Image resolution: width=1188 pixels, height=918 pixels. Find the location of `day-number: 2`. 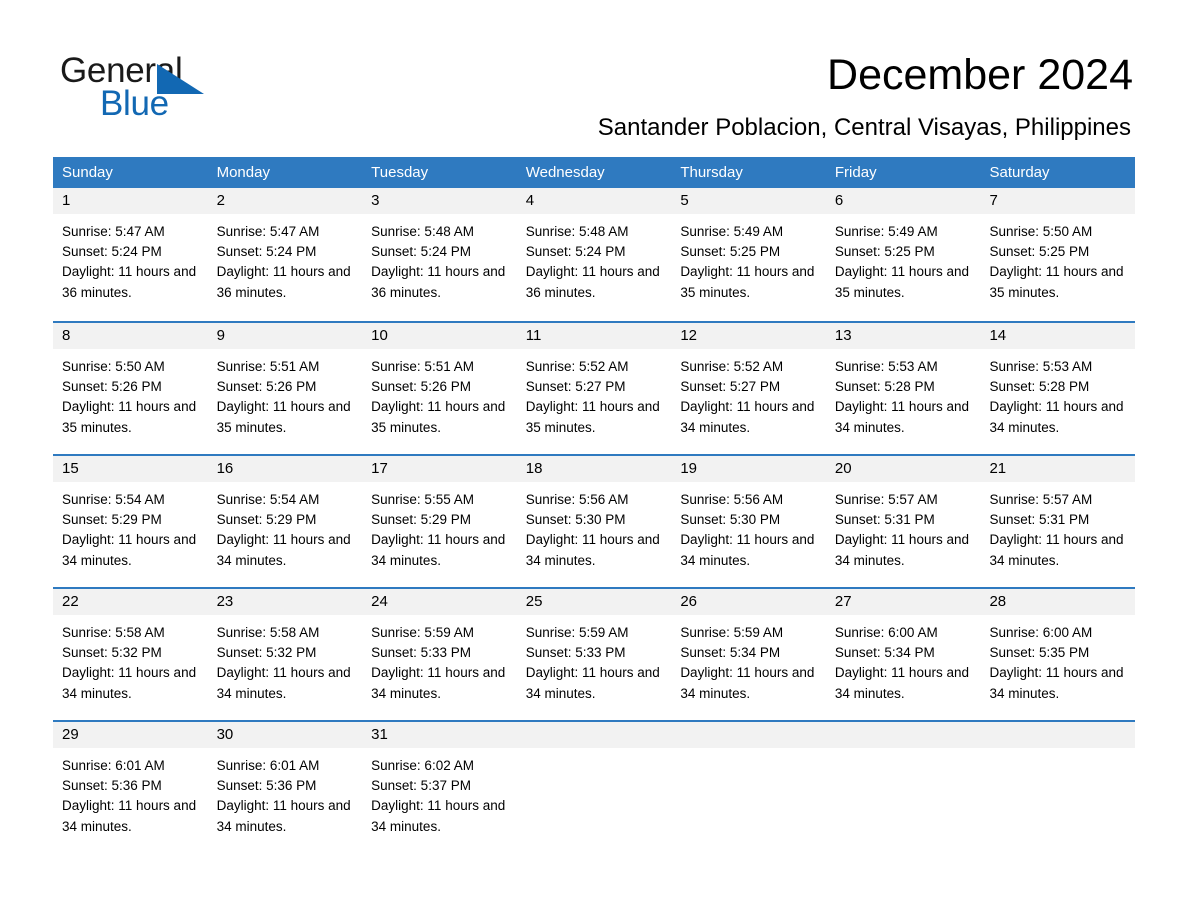

day-number: 2 is located at coordinates (285, 201).